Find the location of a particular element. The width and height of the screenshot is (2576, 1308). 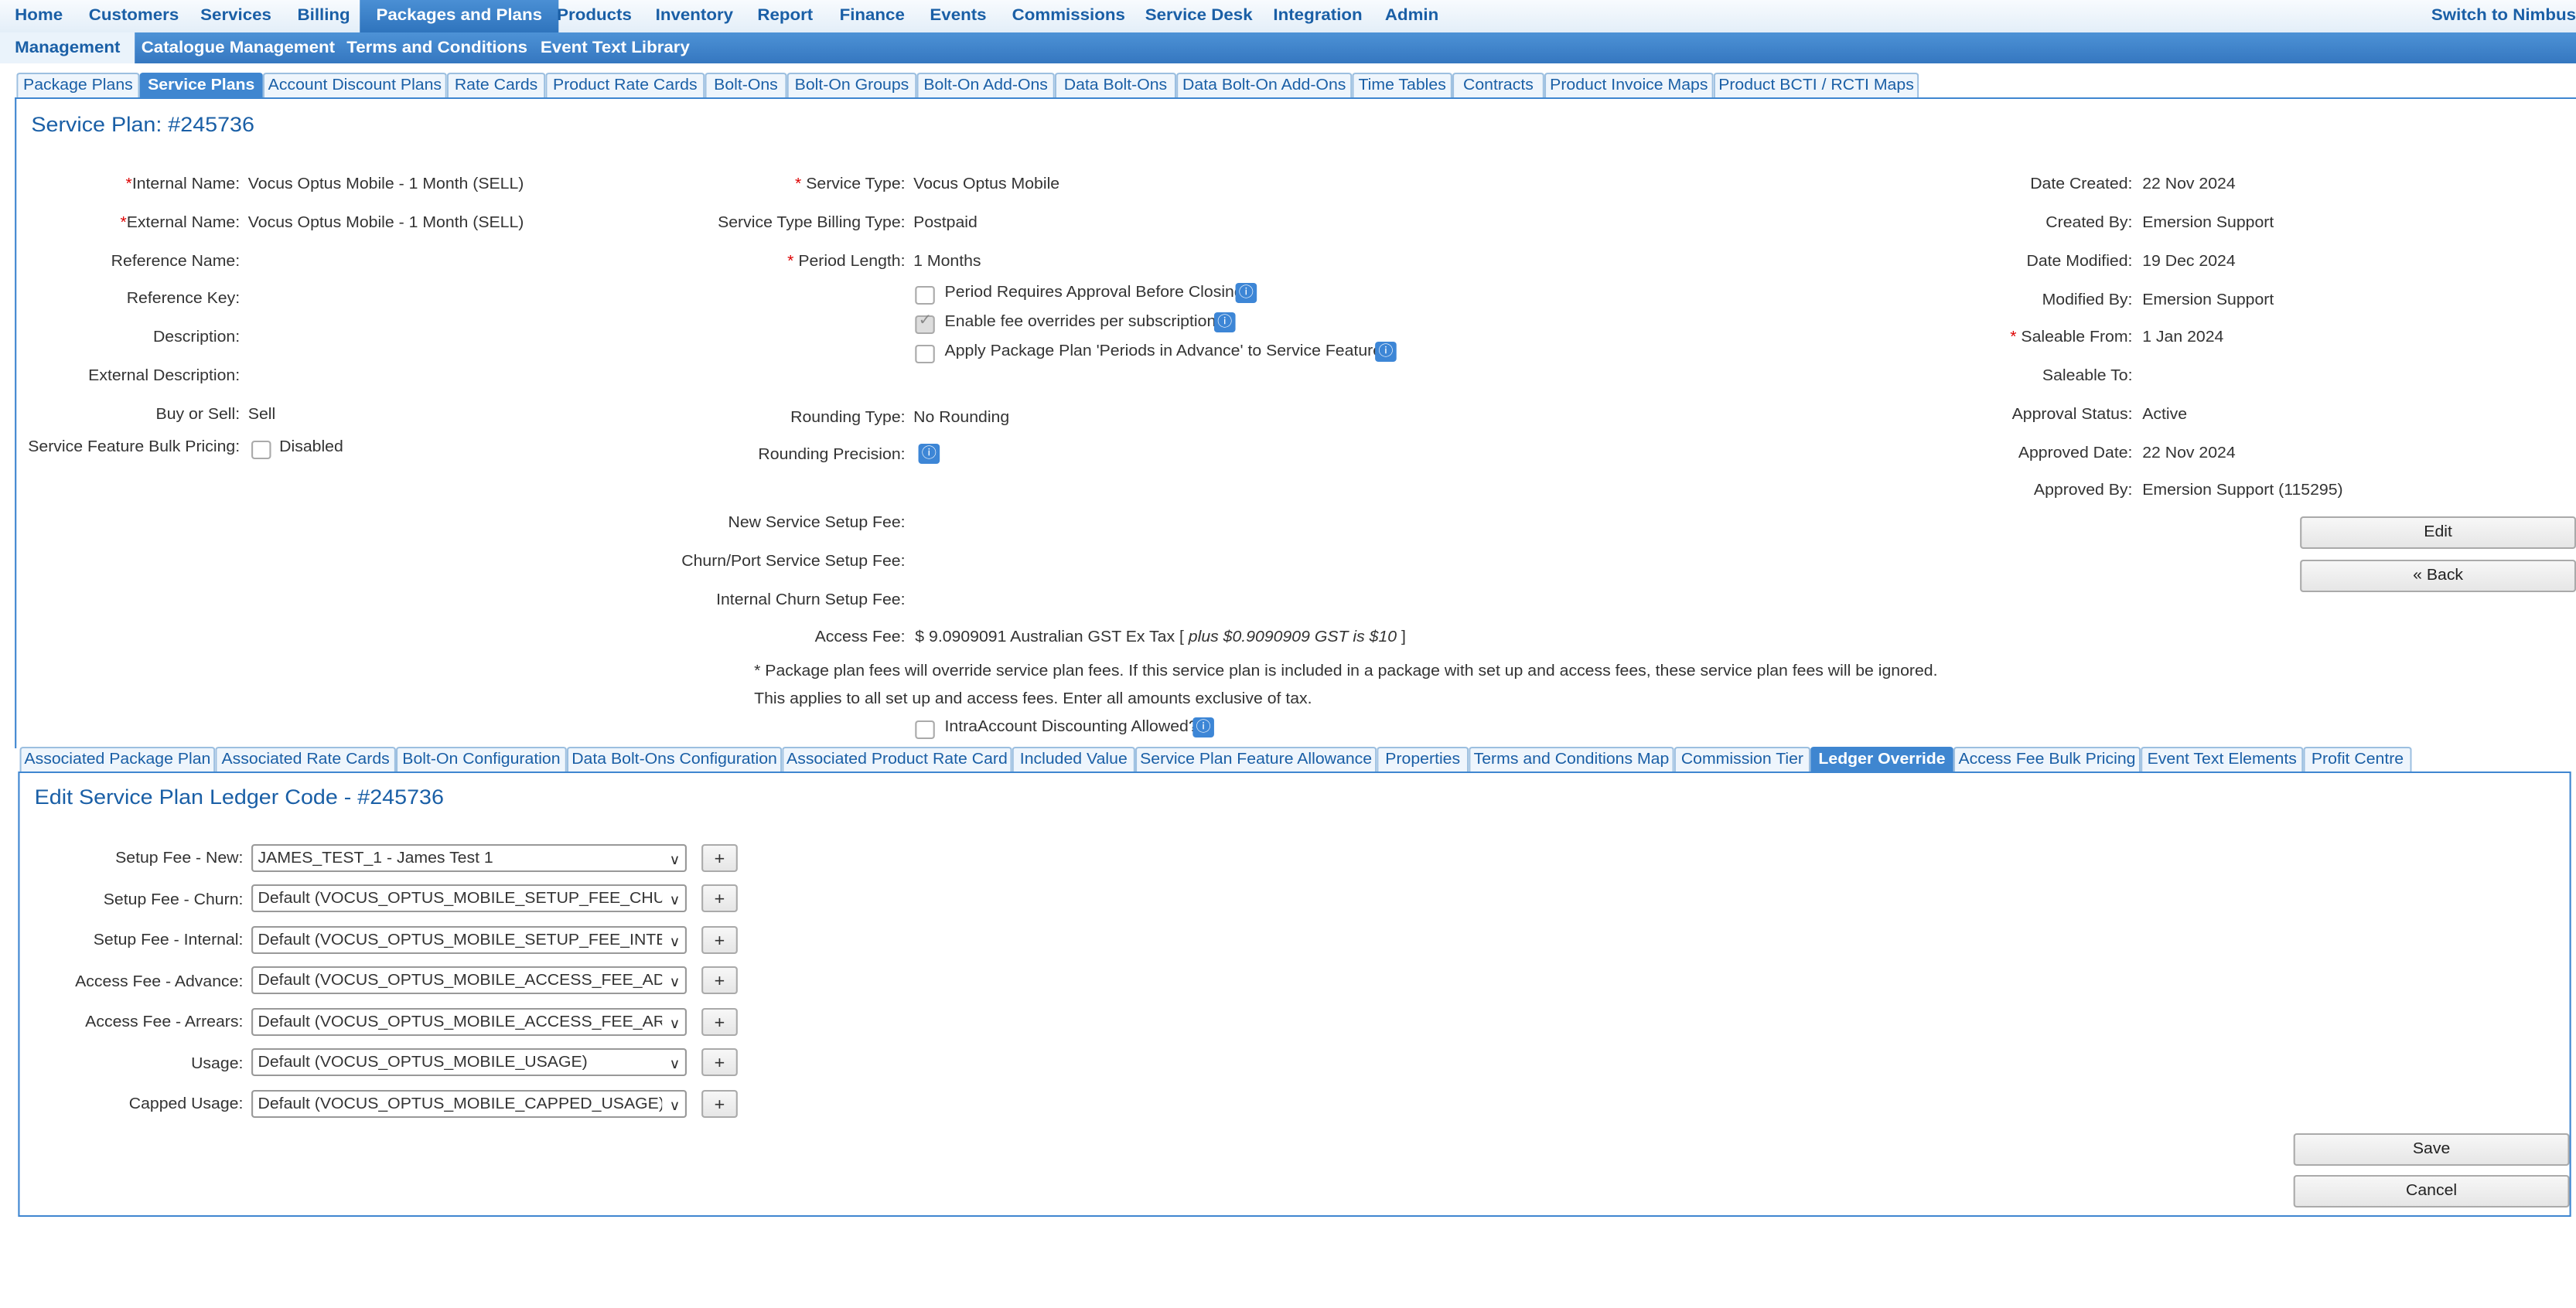

tab-data-bolt-on-add-ons: Data Bolt-On Add-Ons is located at coordinates (1264, 85).